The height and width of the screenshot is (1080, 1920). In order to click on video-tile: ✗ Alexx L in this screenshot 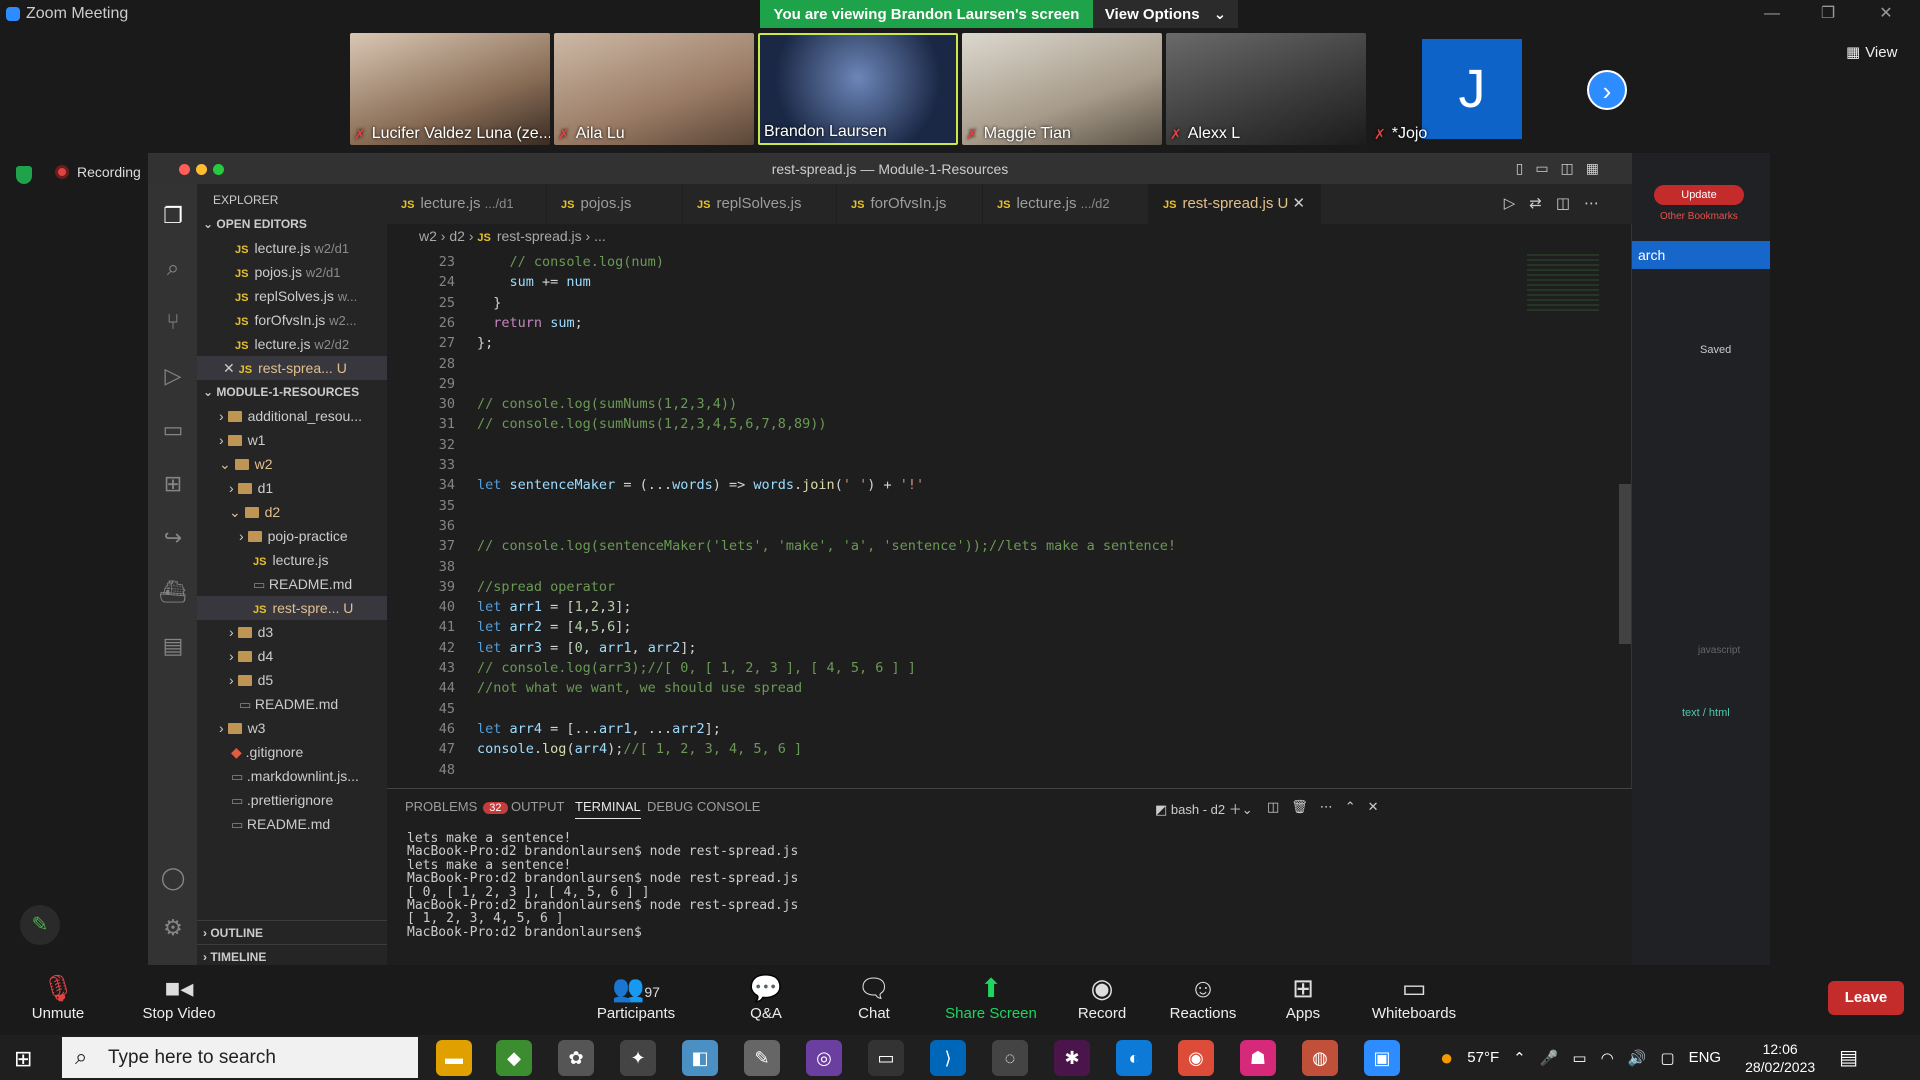, I will do `click(1266, 89)`.